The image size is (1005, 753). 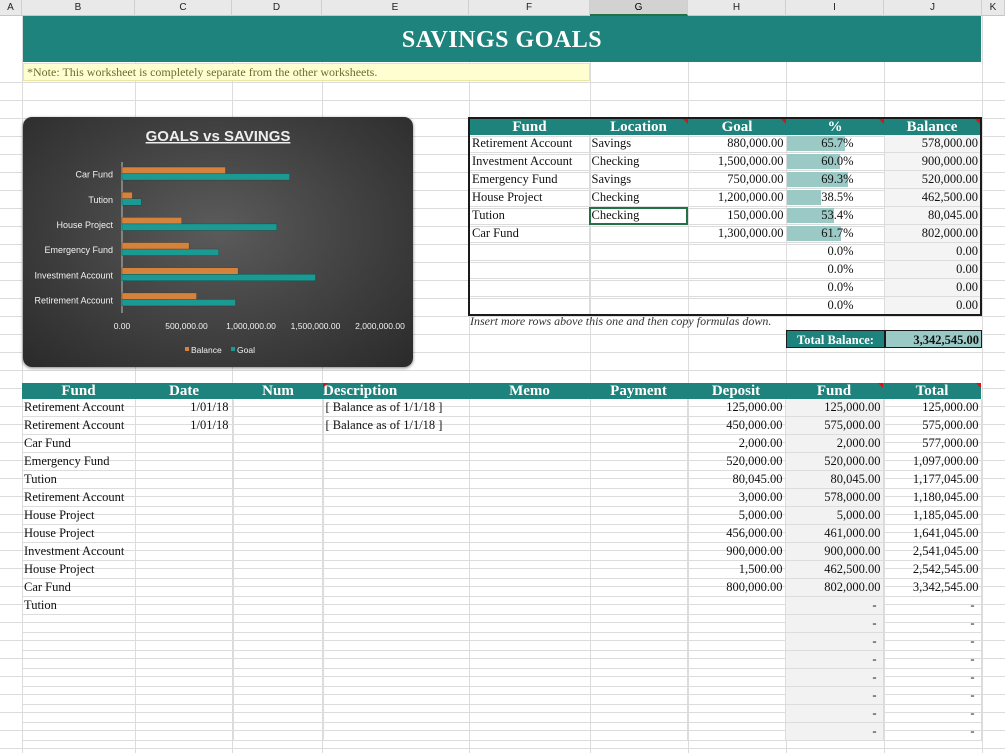 What do you see at coordinates (932, 425) in the screenshot?
I see `ledger-total-cell: 575,000.00` at bounding box center [932, 425].